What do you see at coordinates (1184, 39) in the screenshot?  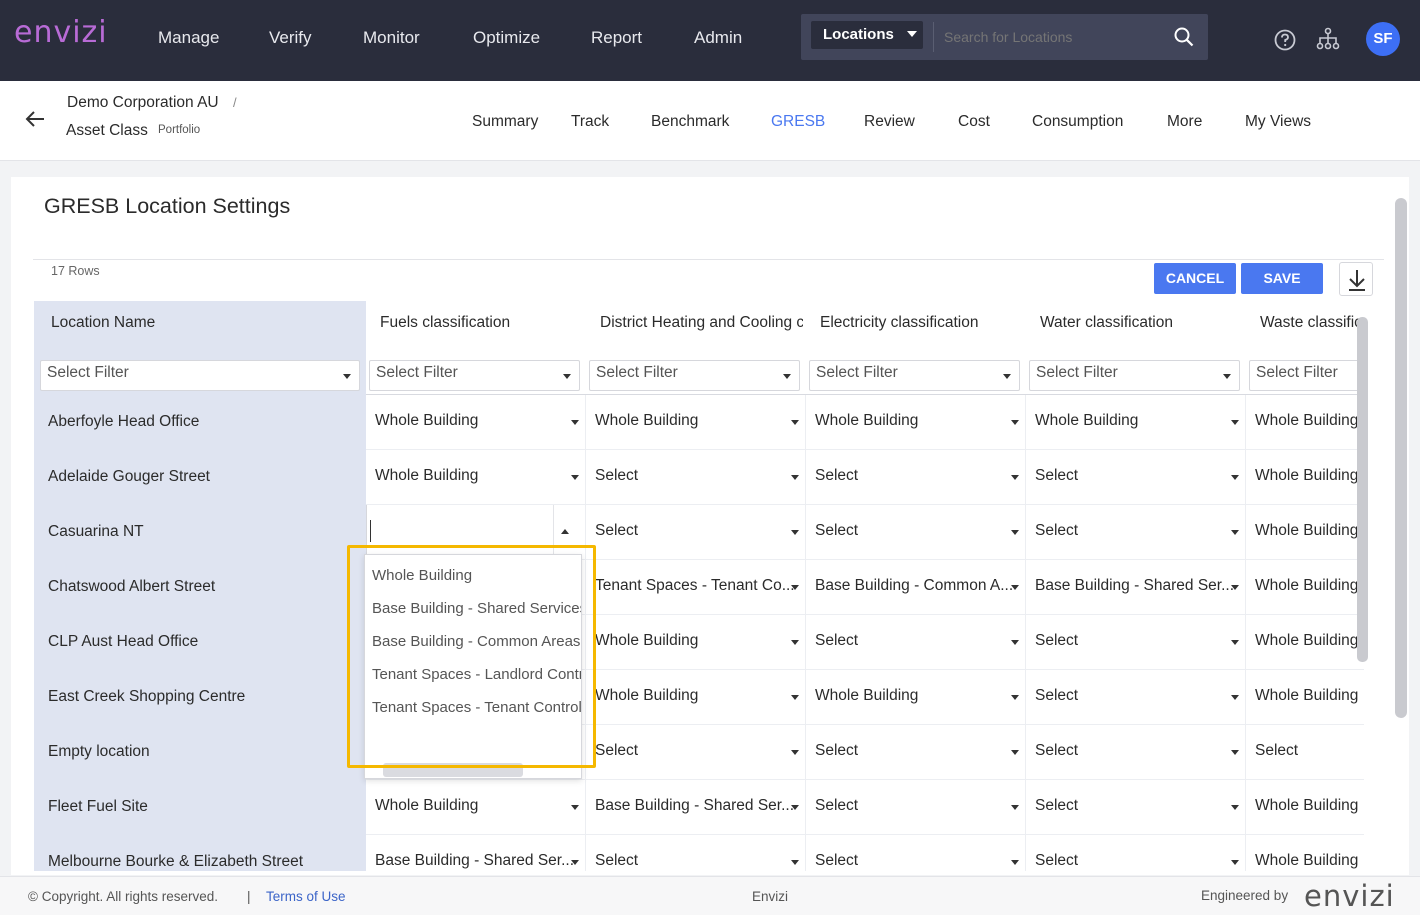 I see `search-icon` at bounding box center [1184, 39].